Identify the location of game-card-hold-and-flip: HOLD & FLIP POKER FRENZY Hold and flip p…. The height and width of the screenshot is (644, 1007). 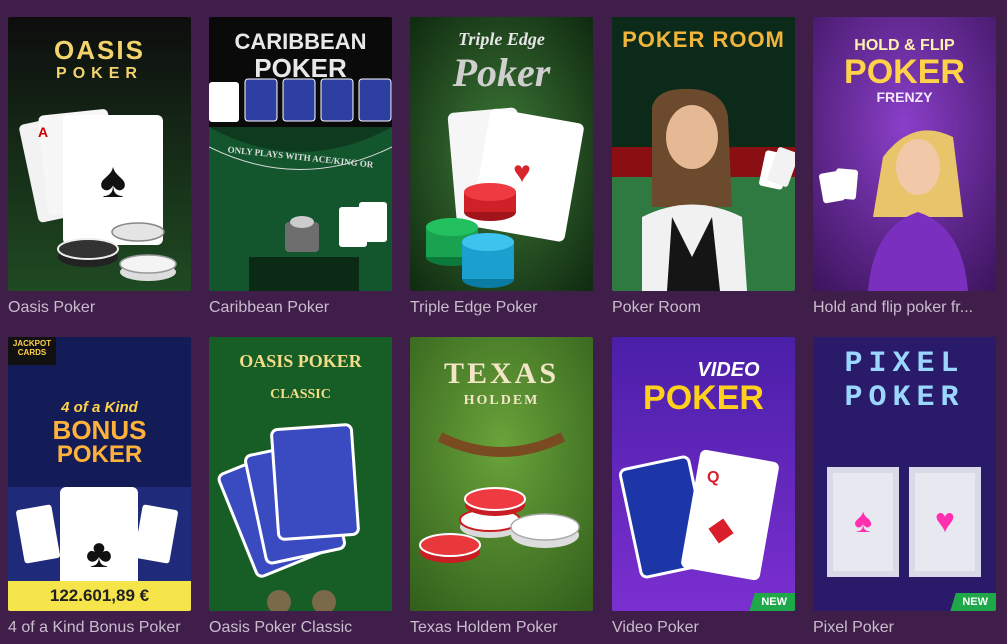
(904, 167).